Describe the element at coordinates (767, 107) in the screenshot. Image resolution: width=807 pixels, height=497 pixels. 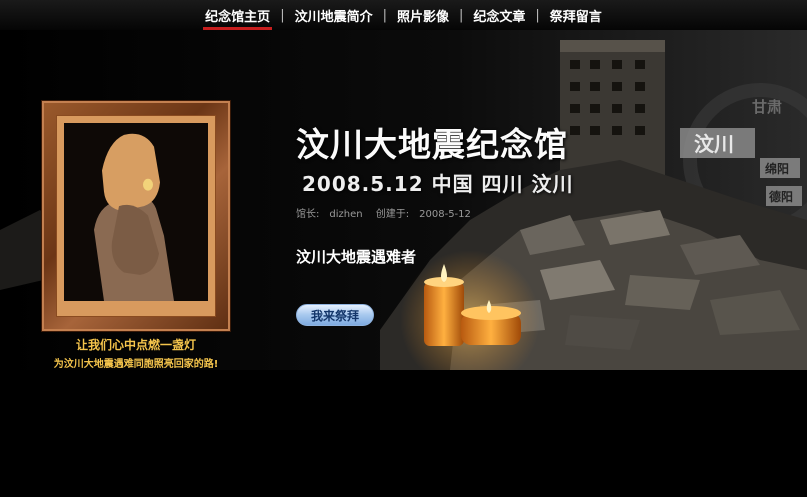
I see `map-label-gansu: 甘肃` at that location.